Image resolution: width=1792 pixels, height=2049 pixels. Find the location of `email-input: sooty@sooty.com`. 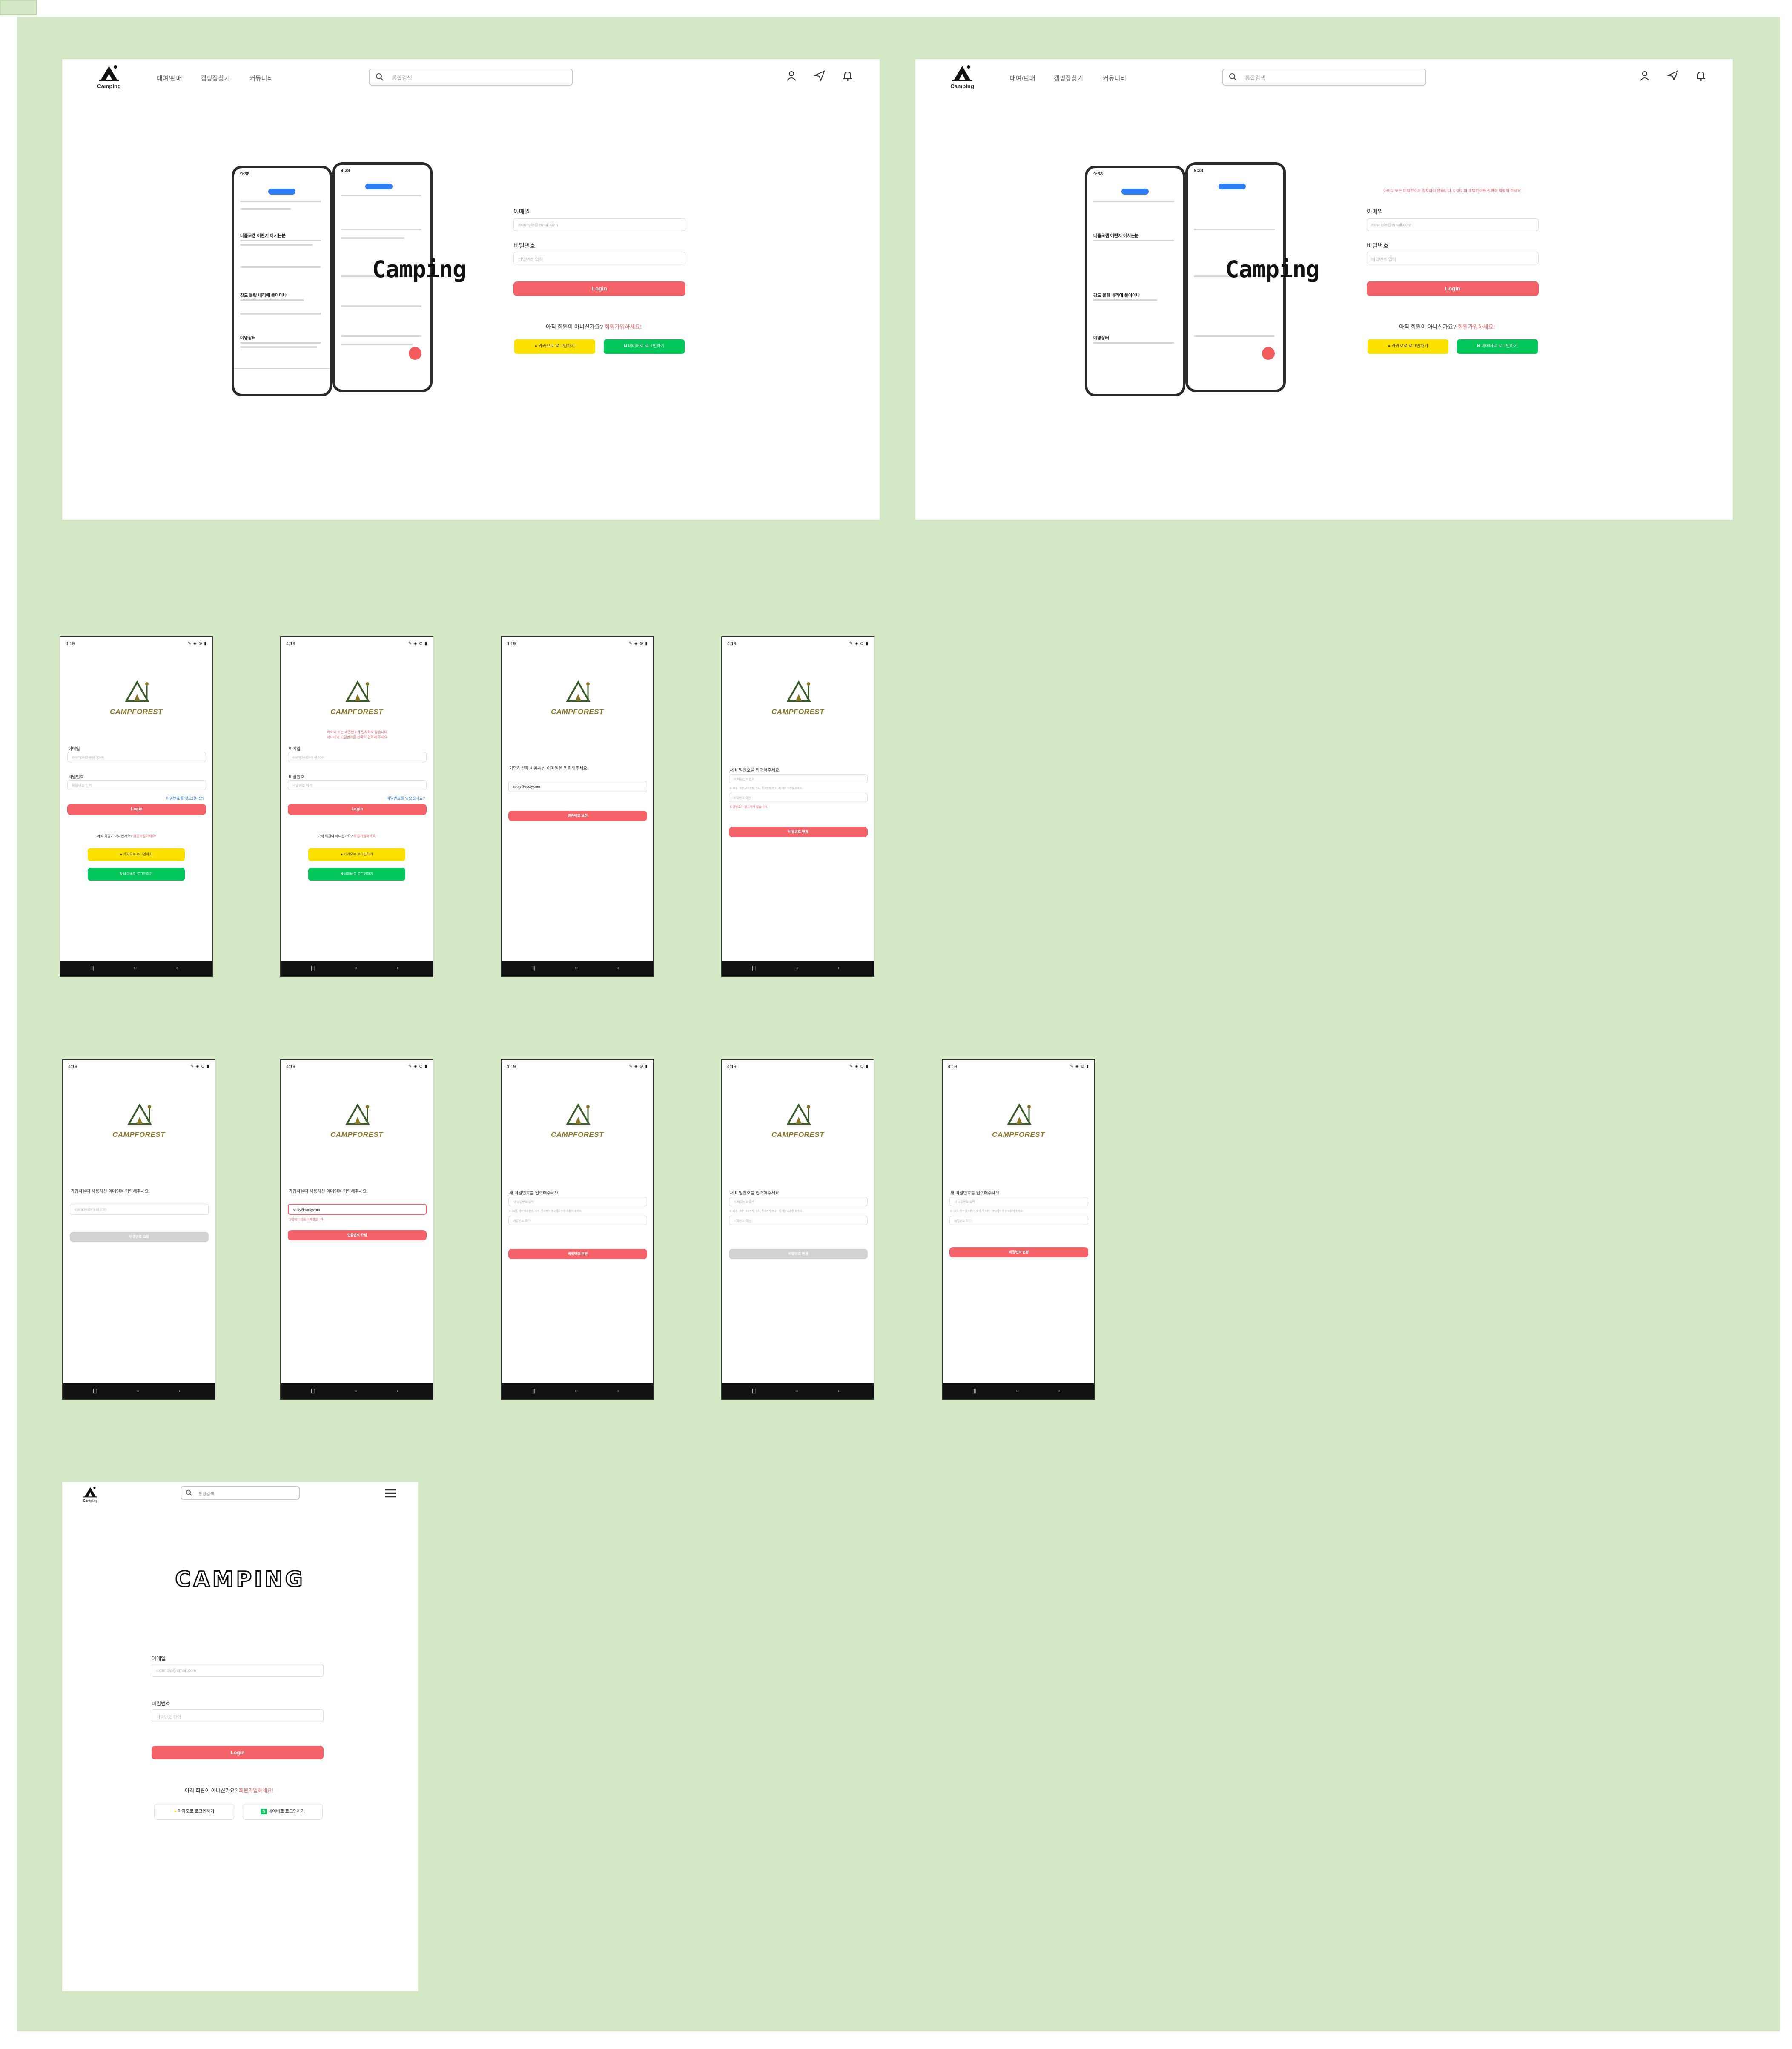

email-input: sooty@sooty.com is located at coordinates (577, 786).